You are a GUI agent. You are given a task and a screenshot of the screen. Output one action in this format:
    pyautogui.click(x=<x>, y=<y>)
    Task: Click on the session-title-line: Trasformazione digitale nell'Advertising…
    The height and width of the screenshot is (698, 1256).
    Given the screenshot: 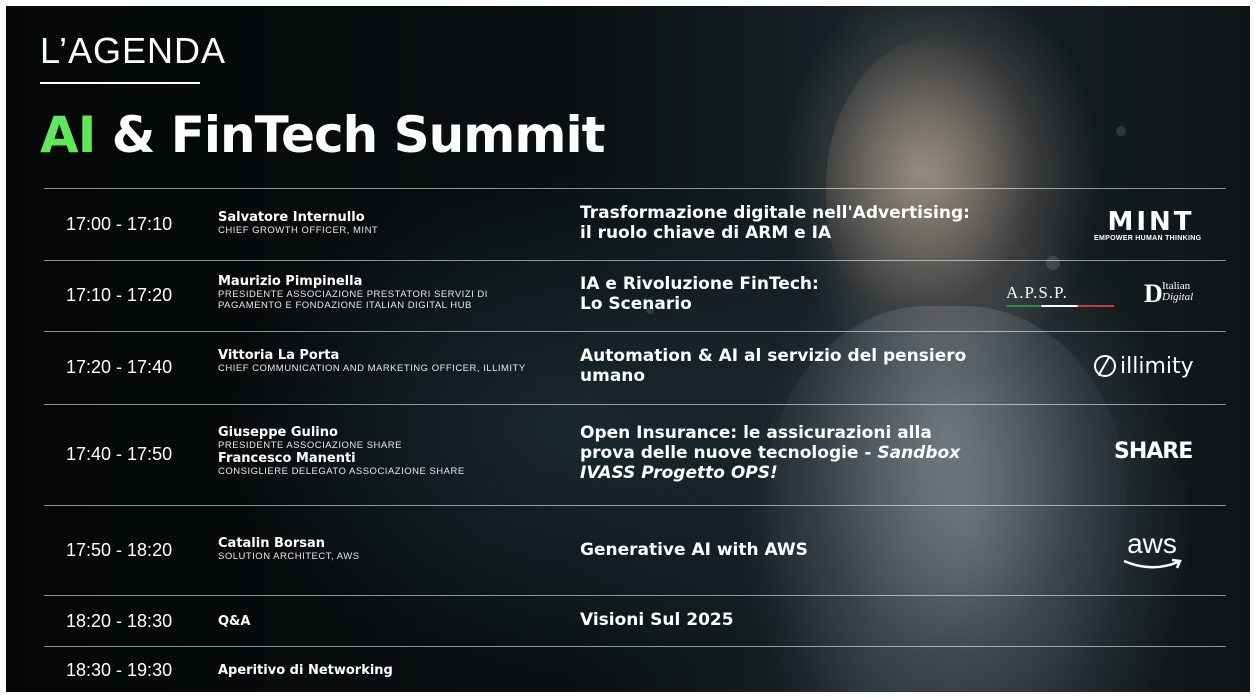 What is the action you would take?
    pyautogui.click(x=775, y=213)
    